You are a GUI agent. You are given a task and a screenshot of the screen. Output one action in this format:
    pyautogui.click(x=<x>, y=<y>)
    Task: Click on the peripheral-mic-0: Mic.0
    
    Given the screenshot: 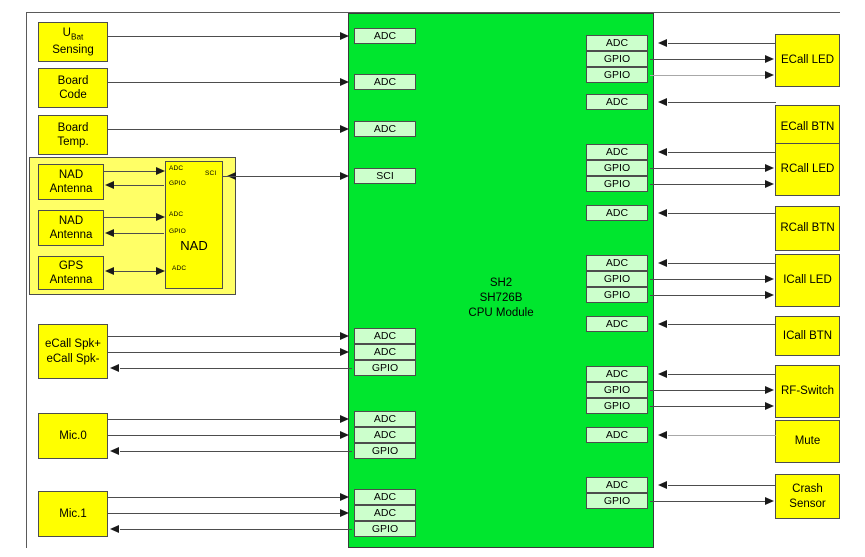 What is the action you would take?
    pyautogui.click(x=73, y=436)
    